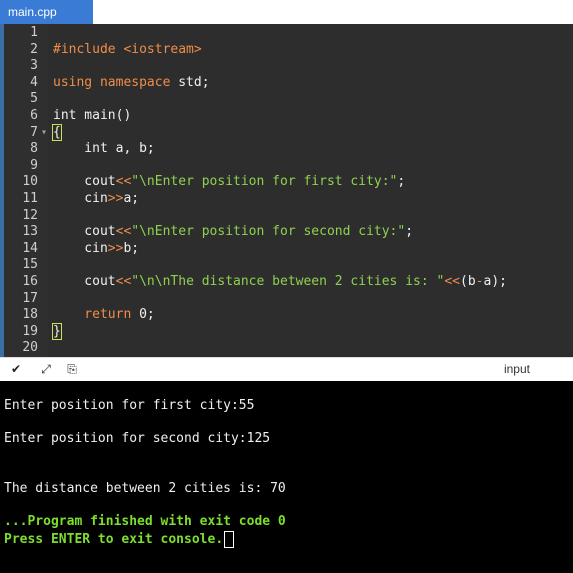 This screenshot has width=573, height=573. What do you see at coordinates (286, 99) in the screenshot?
I see `code-line: 5` at bounding box center [286, 99].